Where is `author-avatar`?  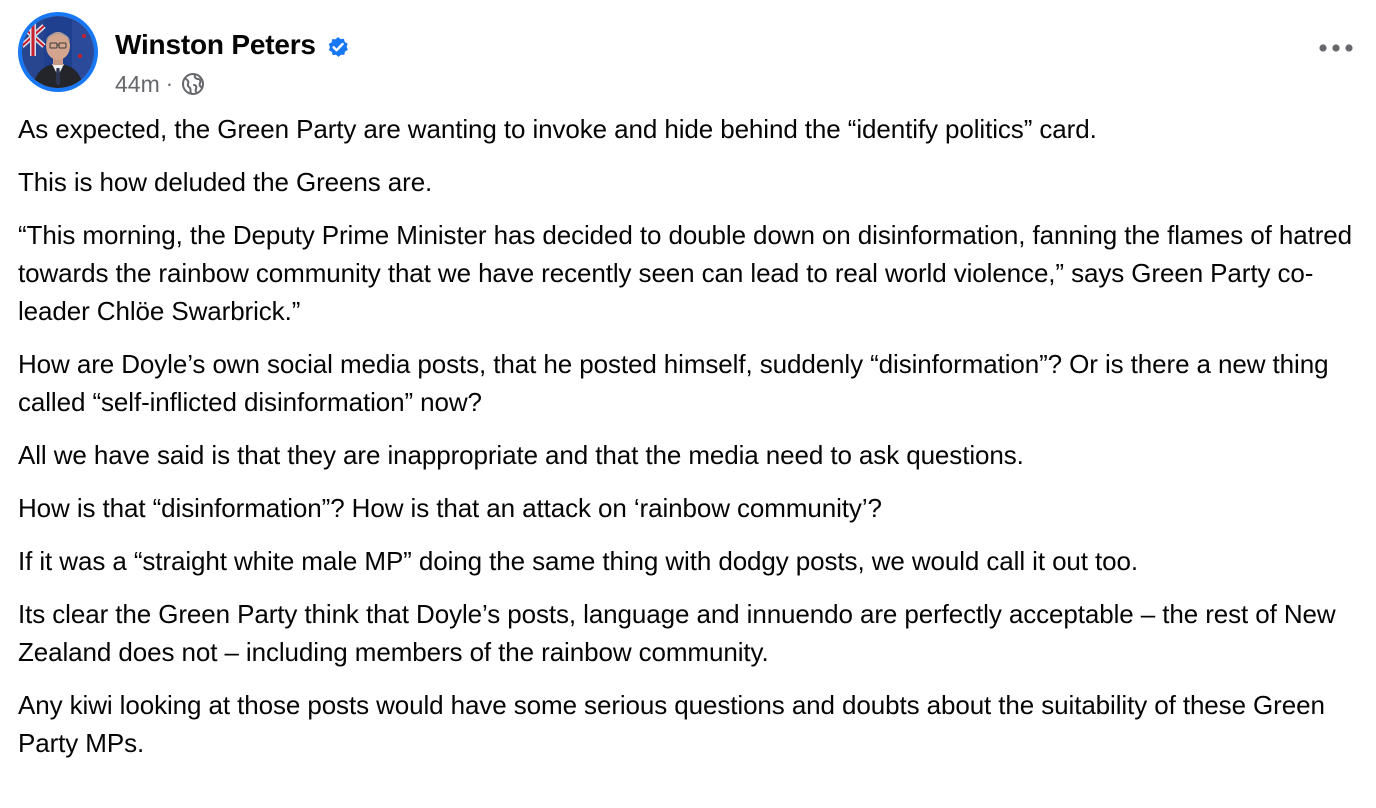
author-avatar is located at coordinates (58, 52).